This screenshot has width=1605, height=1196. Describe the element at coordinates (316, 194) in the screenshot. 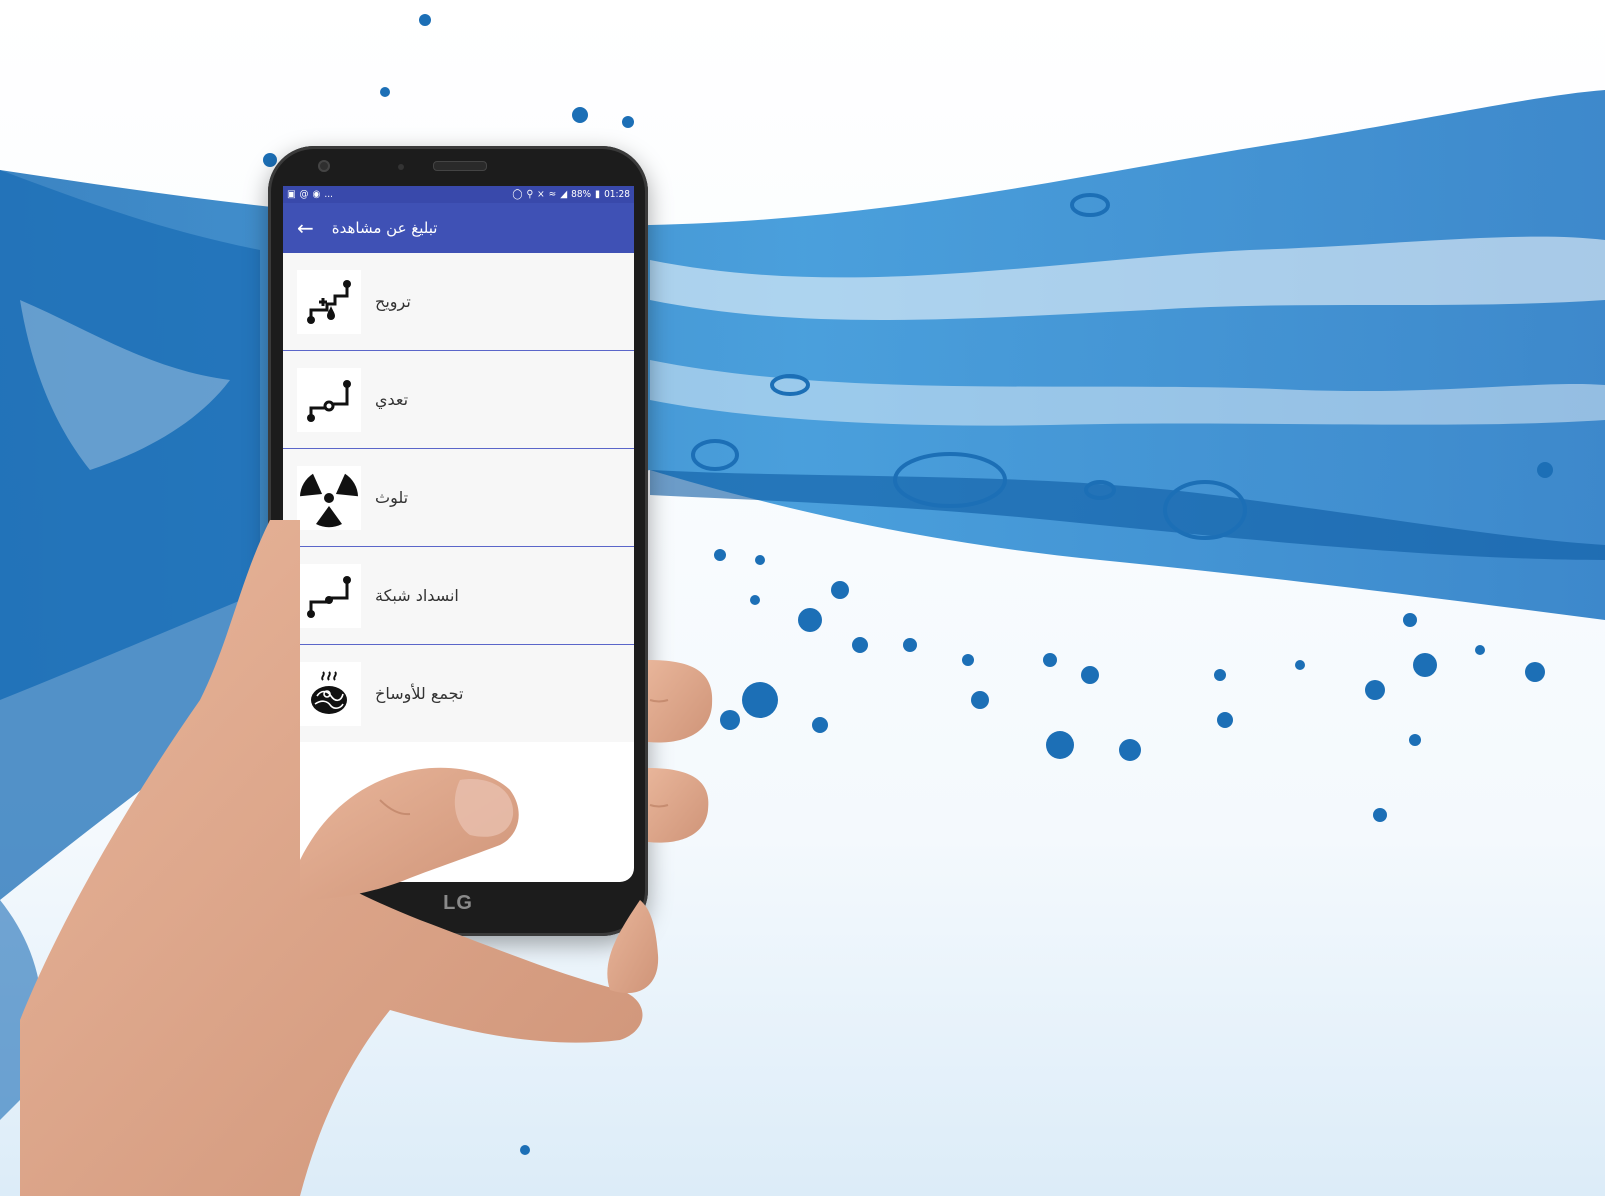

I see `facebook-icon: ◉` at that location.